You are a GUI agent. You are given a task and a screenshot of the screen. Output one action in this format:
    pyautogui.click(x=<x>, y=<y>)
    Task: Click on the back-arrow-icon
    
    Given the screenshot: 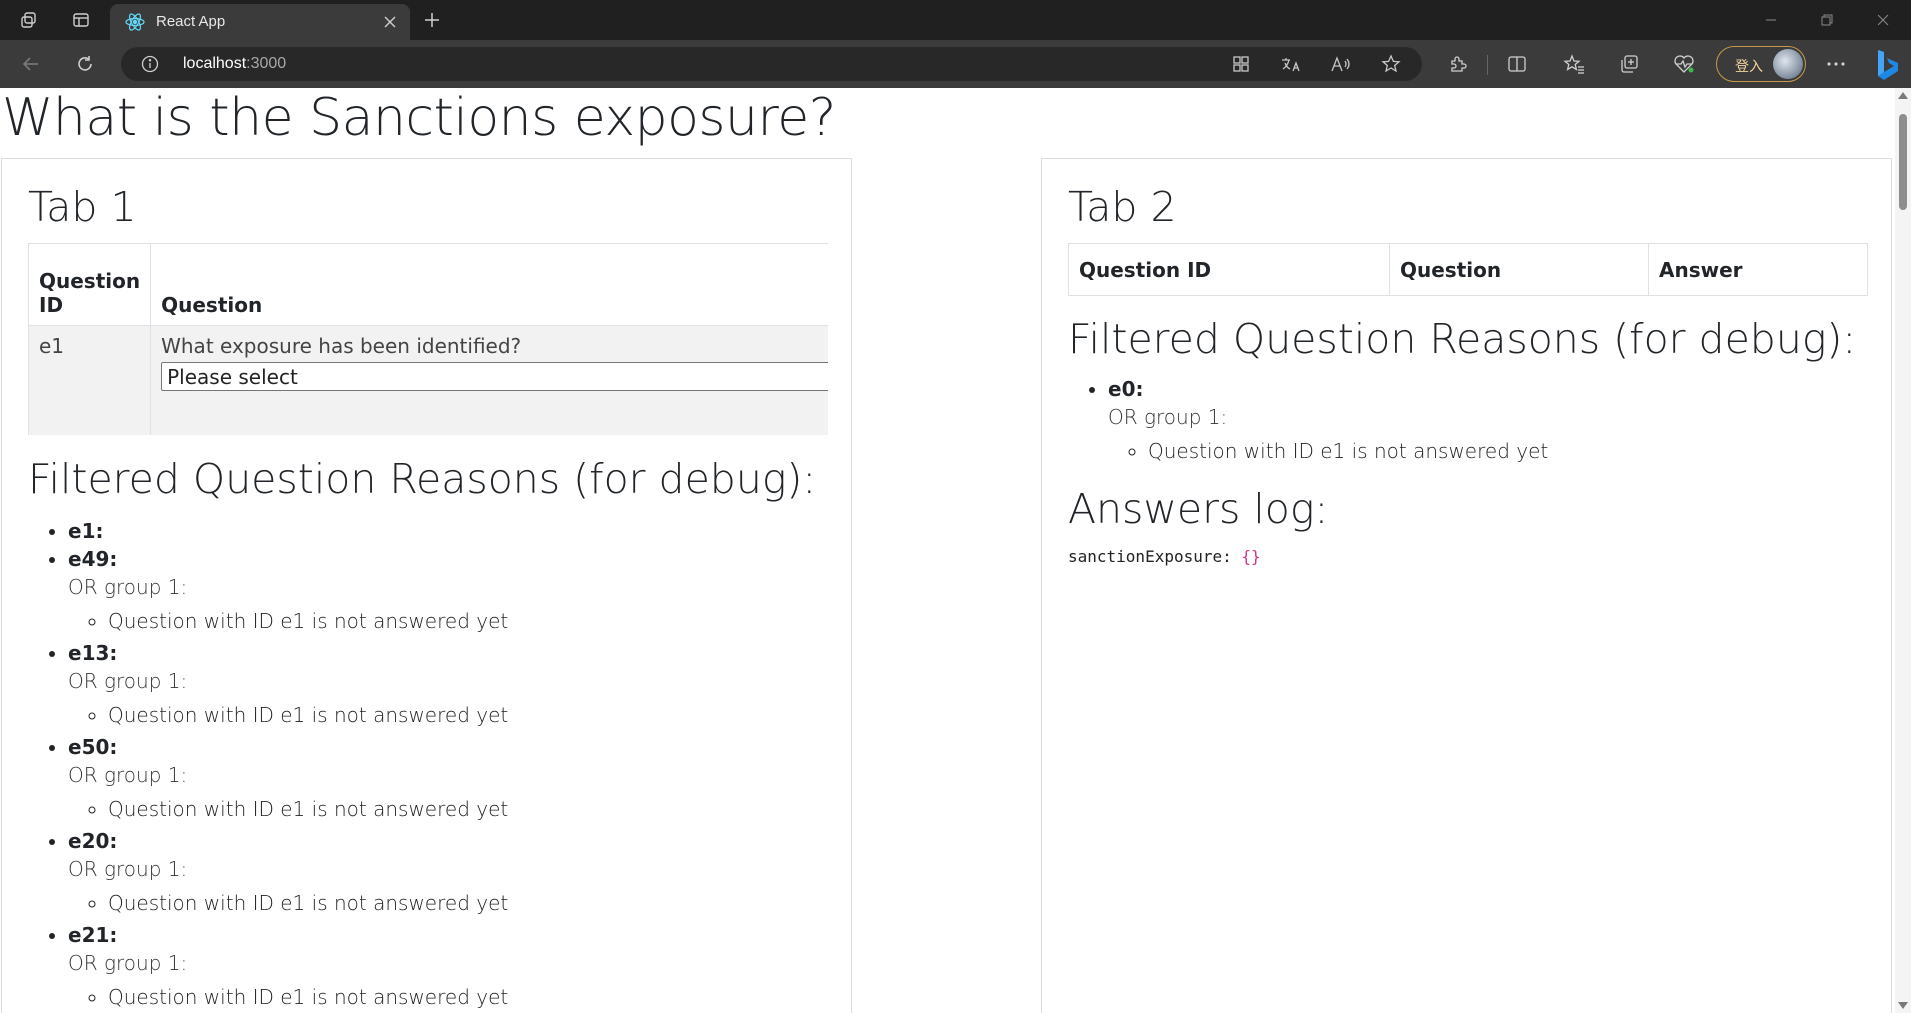 What is the action you would take?
    pyautogui.click(x=31, y=64)
    